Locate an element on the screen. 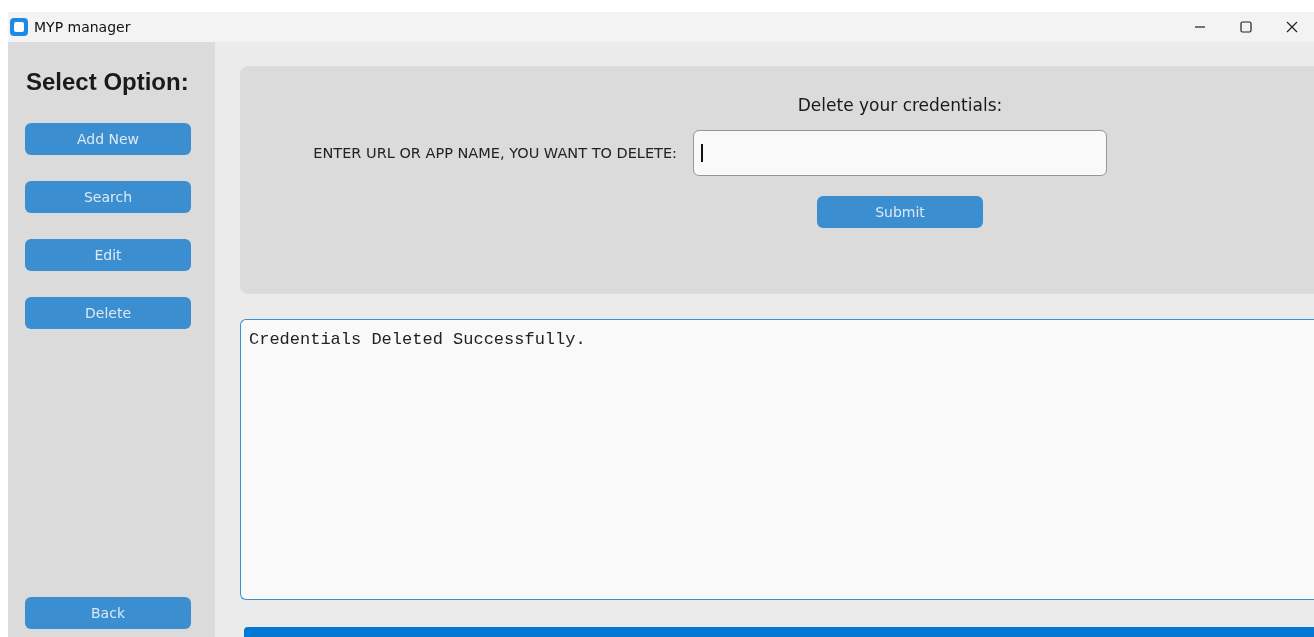 This screenshot has height=637, width=1314. maximize-icon is located at coordinates (1246, 27).